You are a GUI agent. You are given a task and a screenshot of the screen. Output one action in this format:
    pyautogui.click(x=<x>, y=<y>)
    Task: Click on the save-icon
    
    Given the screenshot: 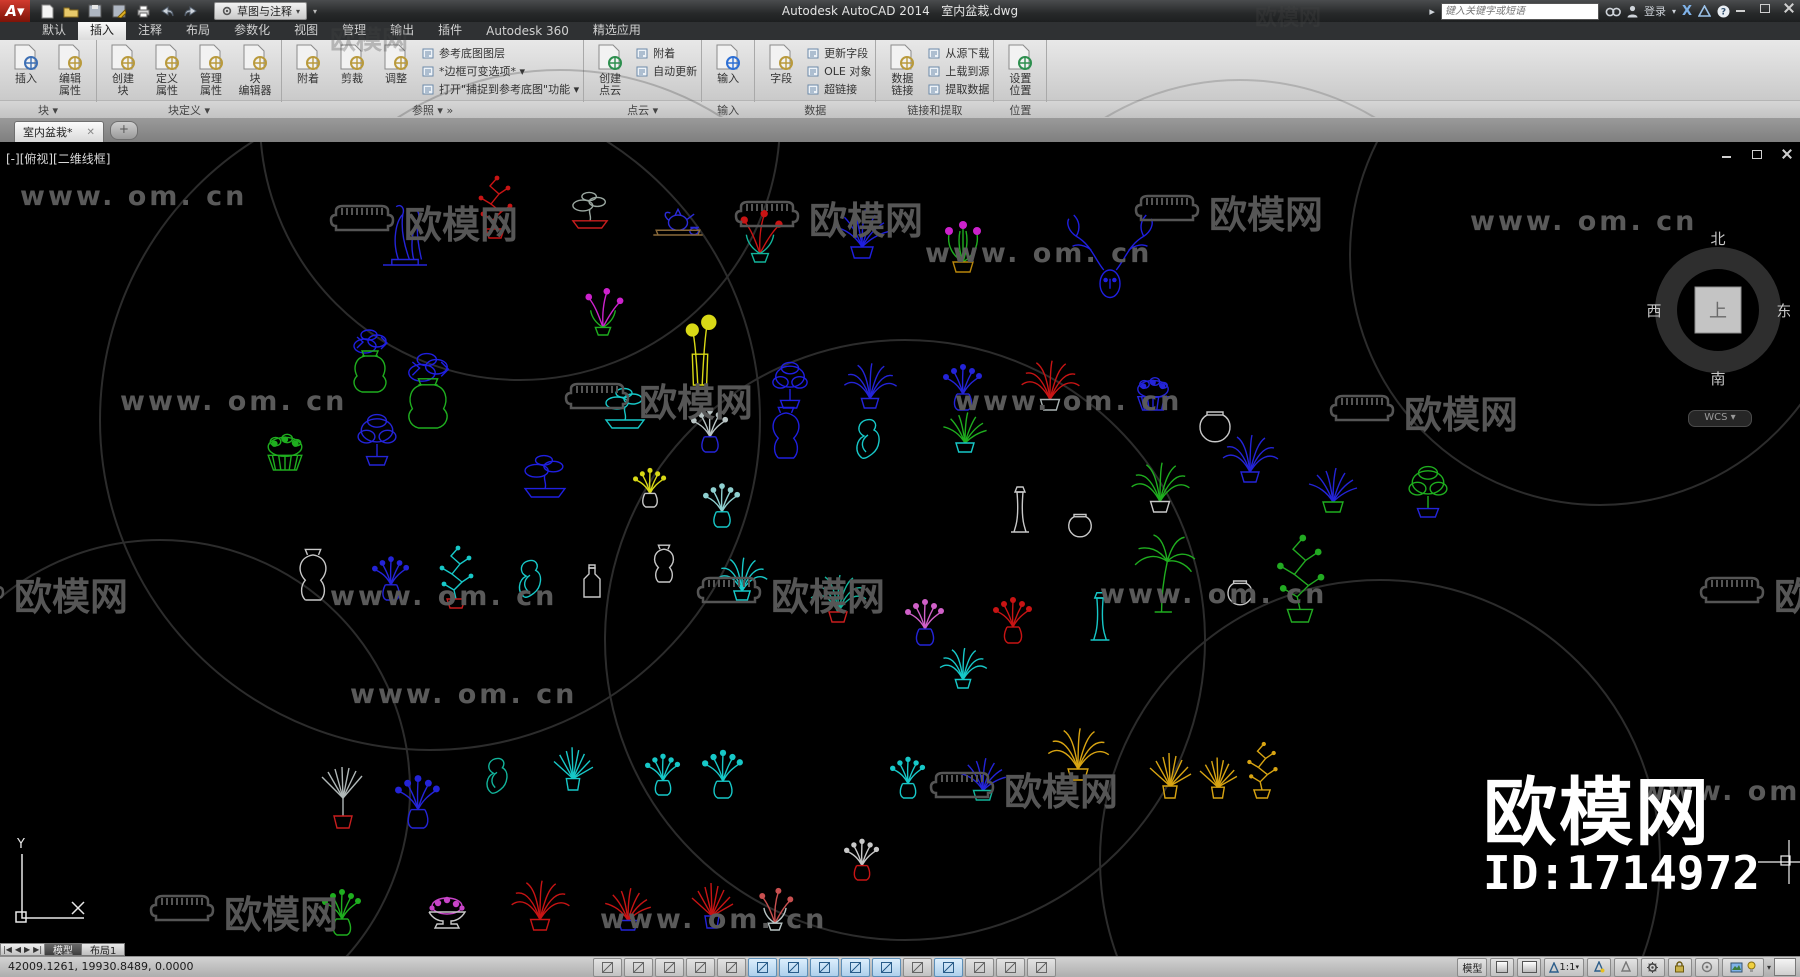 What is the action you would take?
    pyautogui.click(x=95, y=11)
    